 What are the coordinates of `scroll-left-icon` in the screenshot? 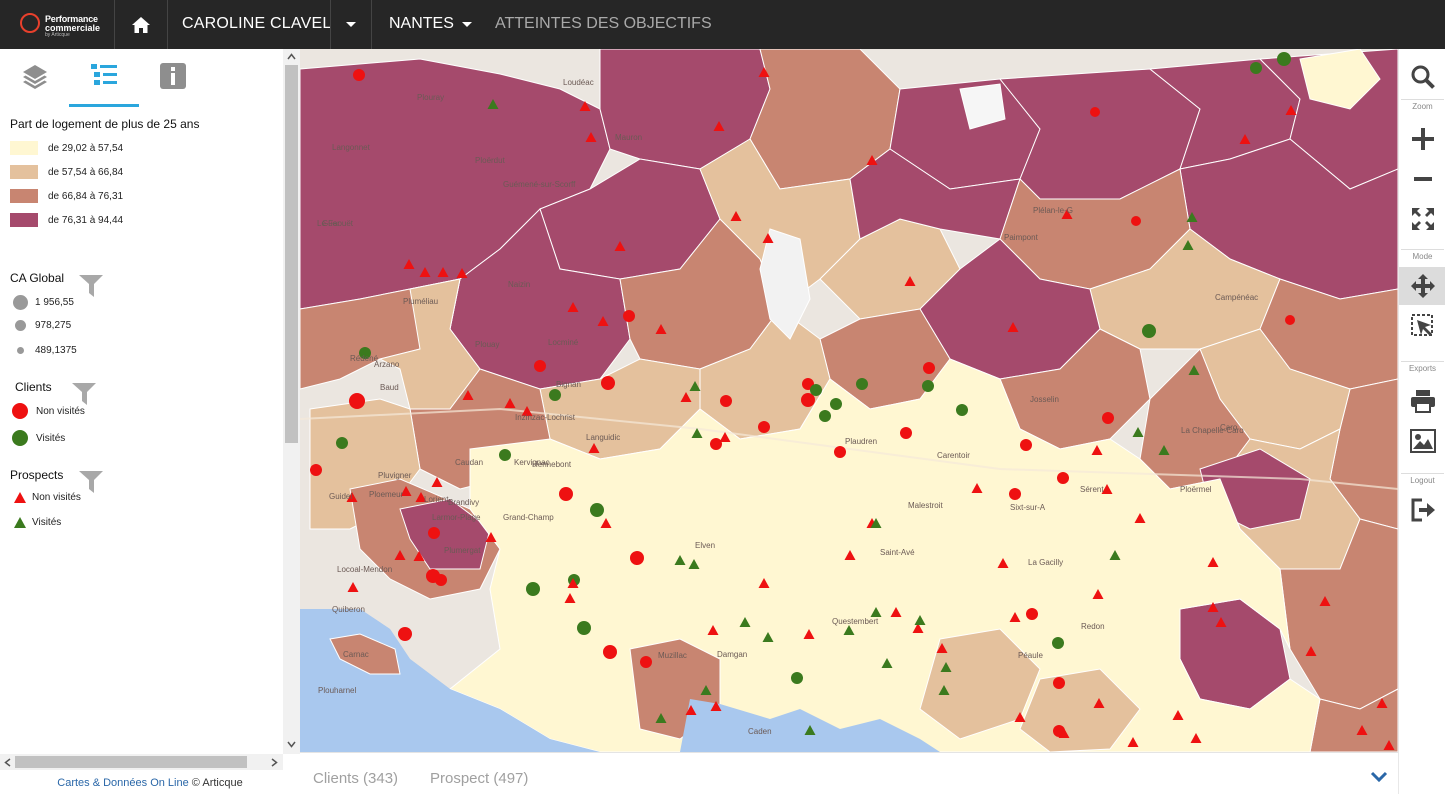 It's located at (7, 762).